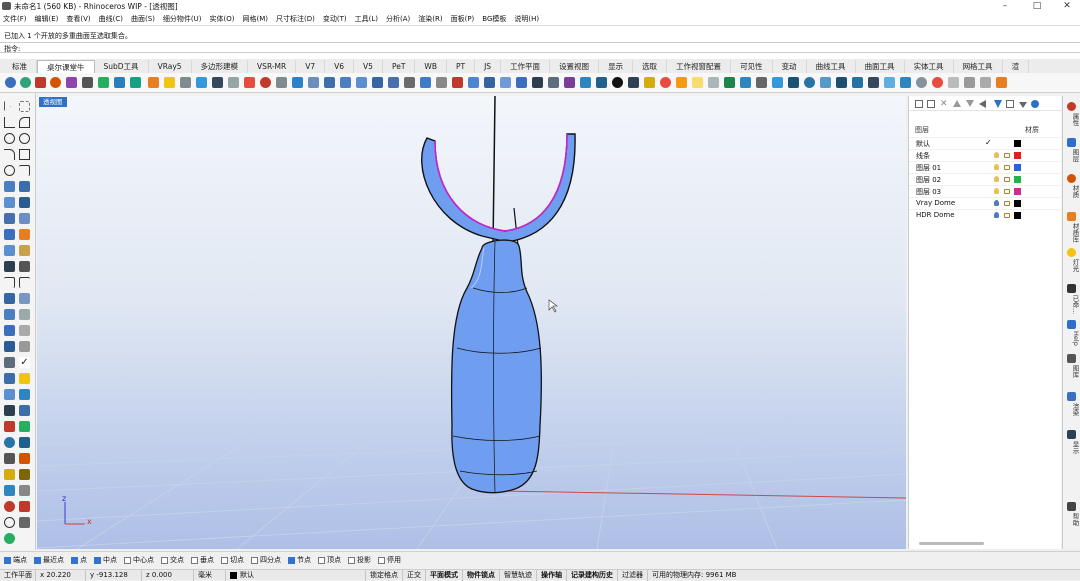 The width and height of the screenshot is (1080, 581). Describe the element at coordinates (494, 19) in the screenshot. I see `menu-bg-template: BG模板` at that location.